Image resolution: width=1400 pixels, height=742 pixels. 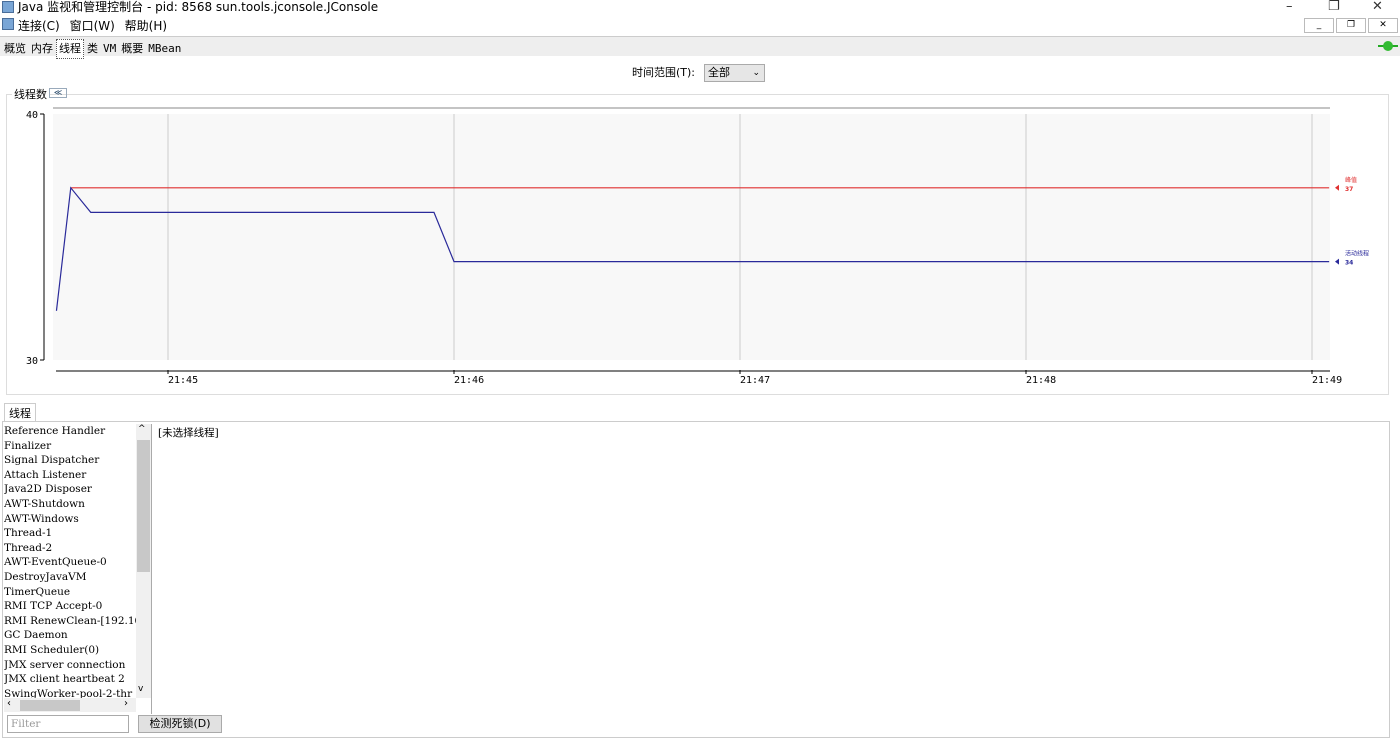 What do you see at coordinates (132, 49) in the screenshot?
I see `tab-summary: 概要` at bounding box center [132, 49].